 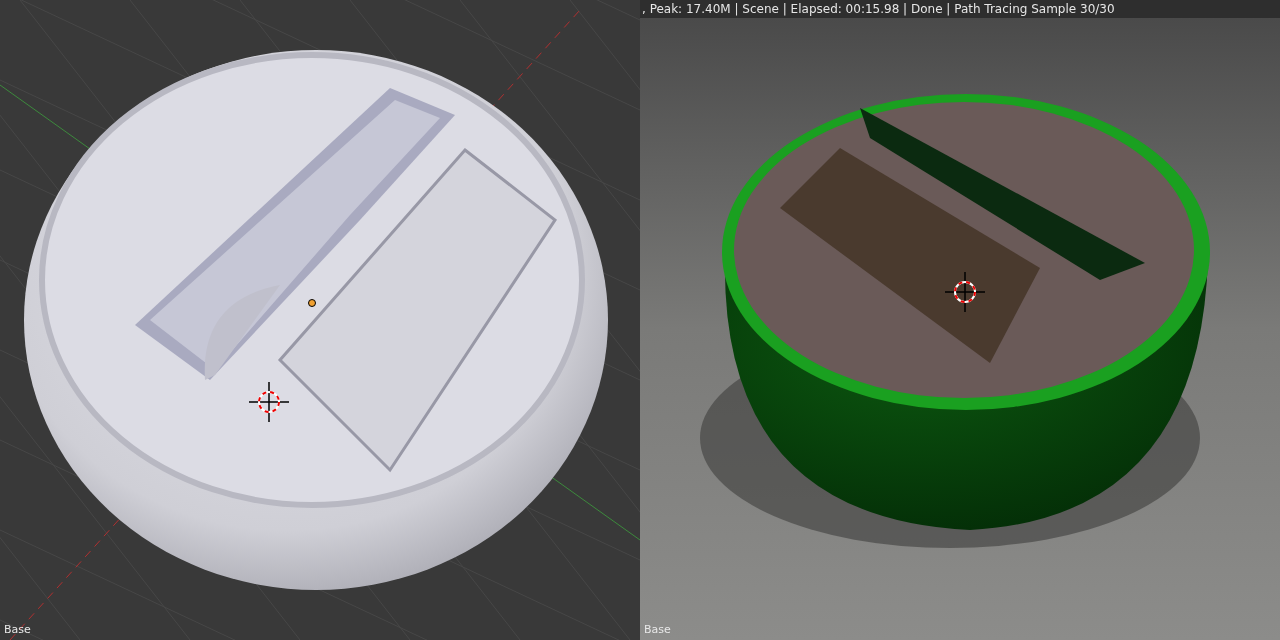 What do you see at coordinates (878, 9) in the screenshot?
I see `render-status-text: , Peak: 17.40M | Scene | Elapsed: 00:15.98 | Done | Path Tracing Sample 30/30` at bounding box center [878, 9].